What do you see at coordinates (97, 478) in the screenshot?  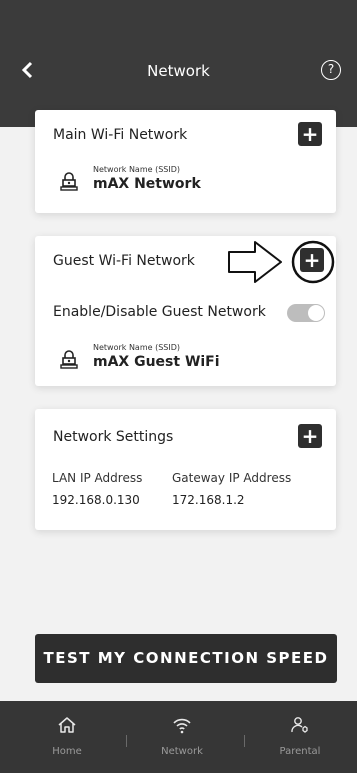 I see `lan-ip-label: LAN IP Address` at bounding box center [97, 478].